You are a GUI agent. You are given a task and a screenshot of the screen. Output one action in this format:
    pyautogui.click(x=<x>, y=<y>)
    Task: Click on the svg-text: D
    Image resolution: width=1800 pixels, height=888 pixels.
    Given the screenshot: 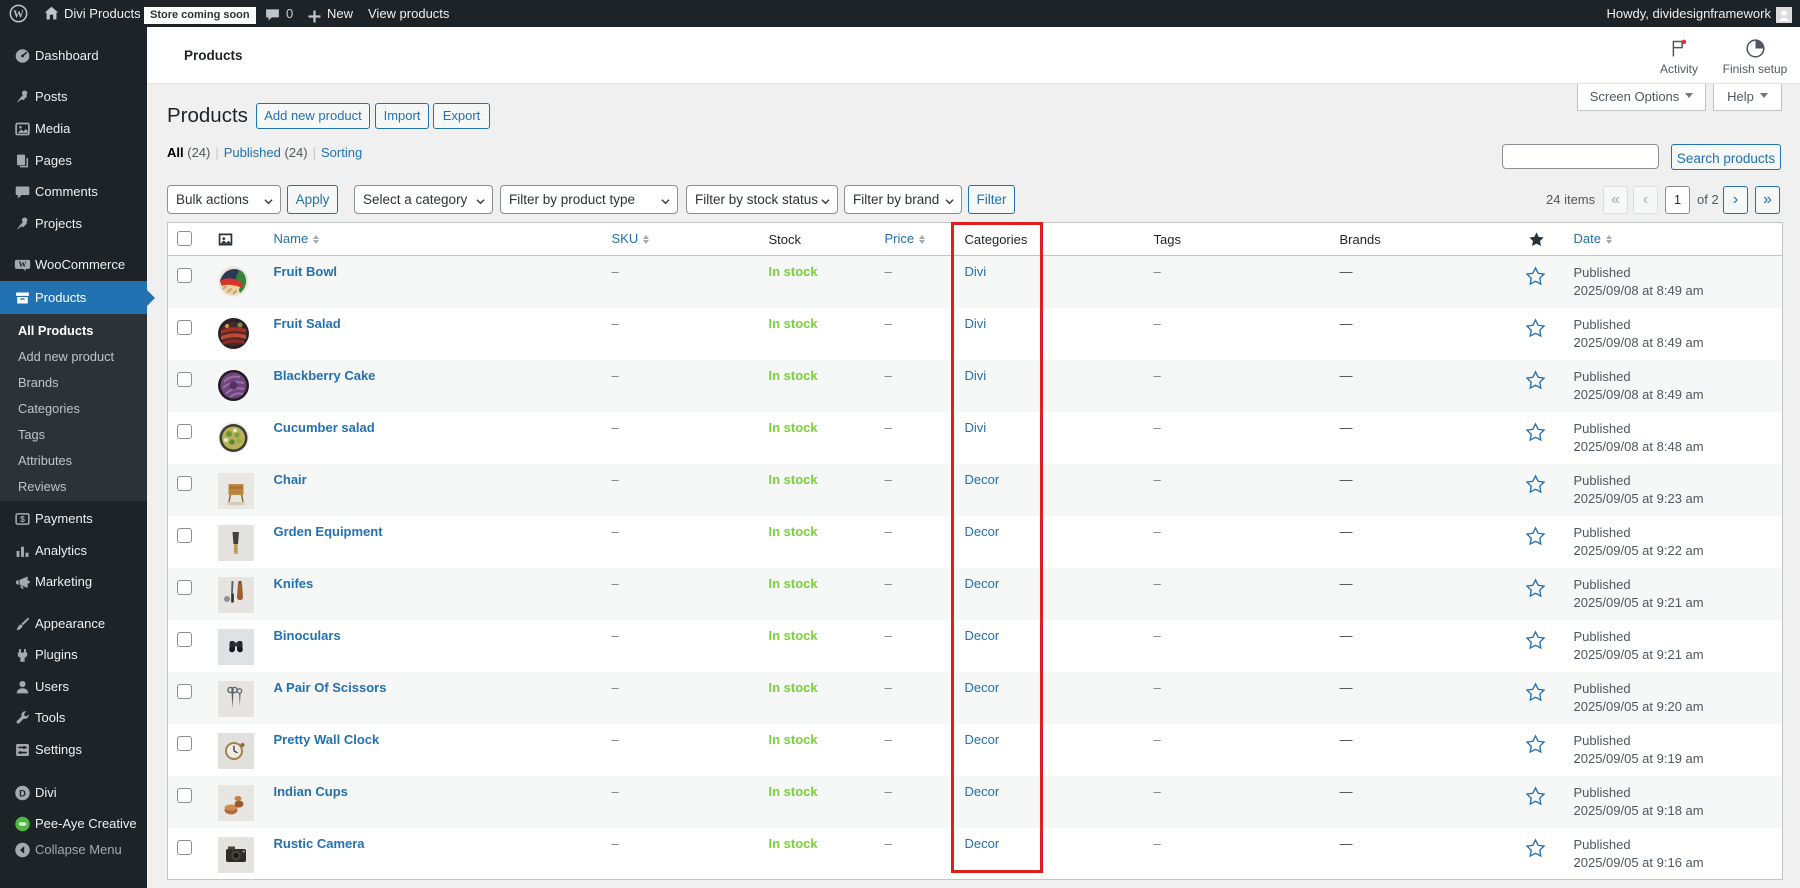 What is the action you would take?
    pyautogui.click(x=22, y=793)
    